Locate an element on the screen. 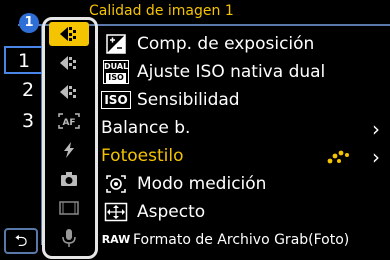 The width and height of the screenshot is (390, 260). menu-item-label: Aspecto is located at coordinates (171, 211).